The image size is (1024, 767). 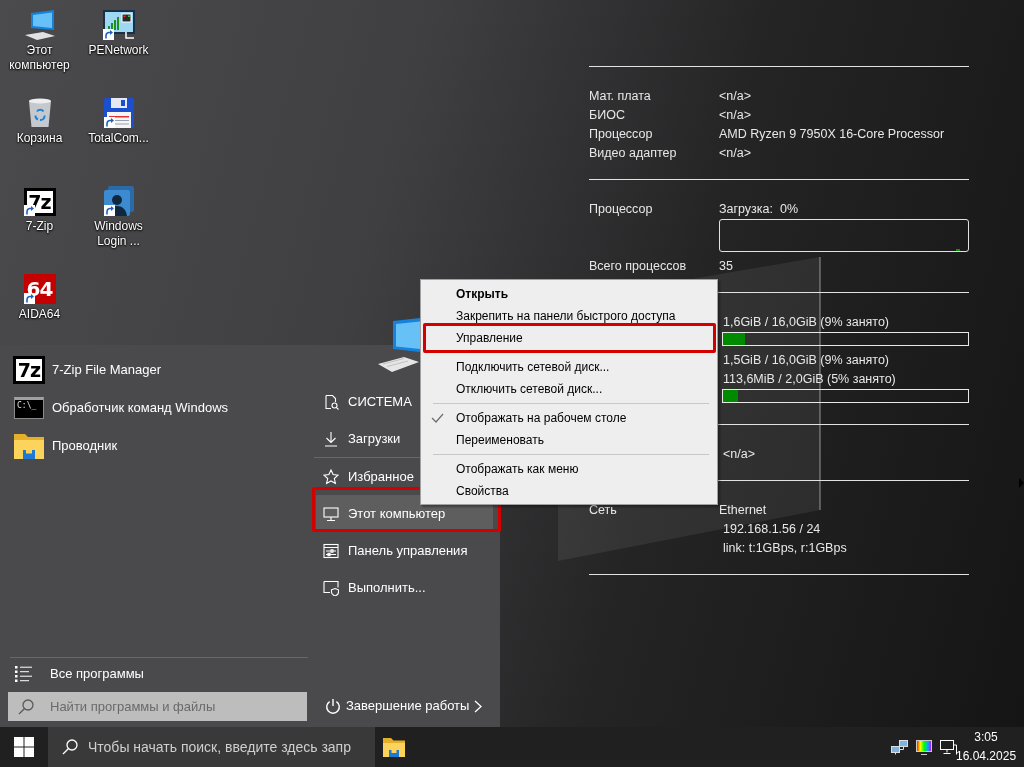 I want to click on arrow-icon, so click(x=1021, y=483).